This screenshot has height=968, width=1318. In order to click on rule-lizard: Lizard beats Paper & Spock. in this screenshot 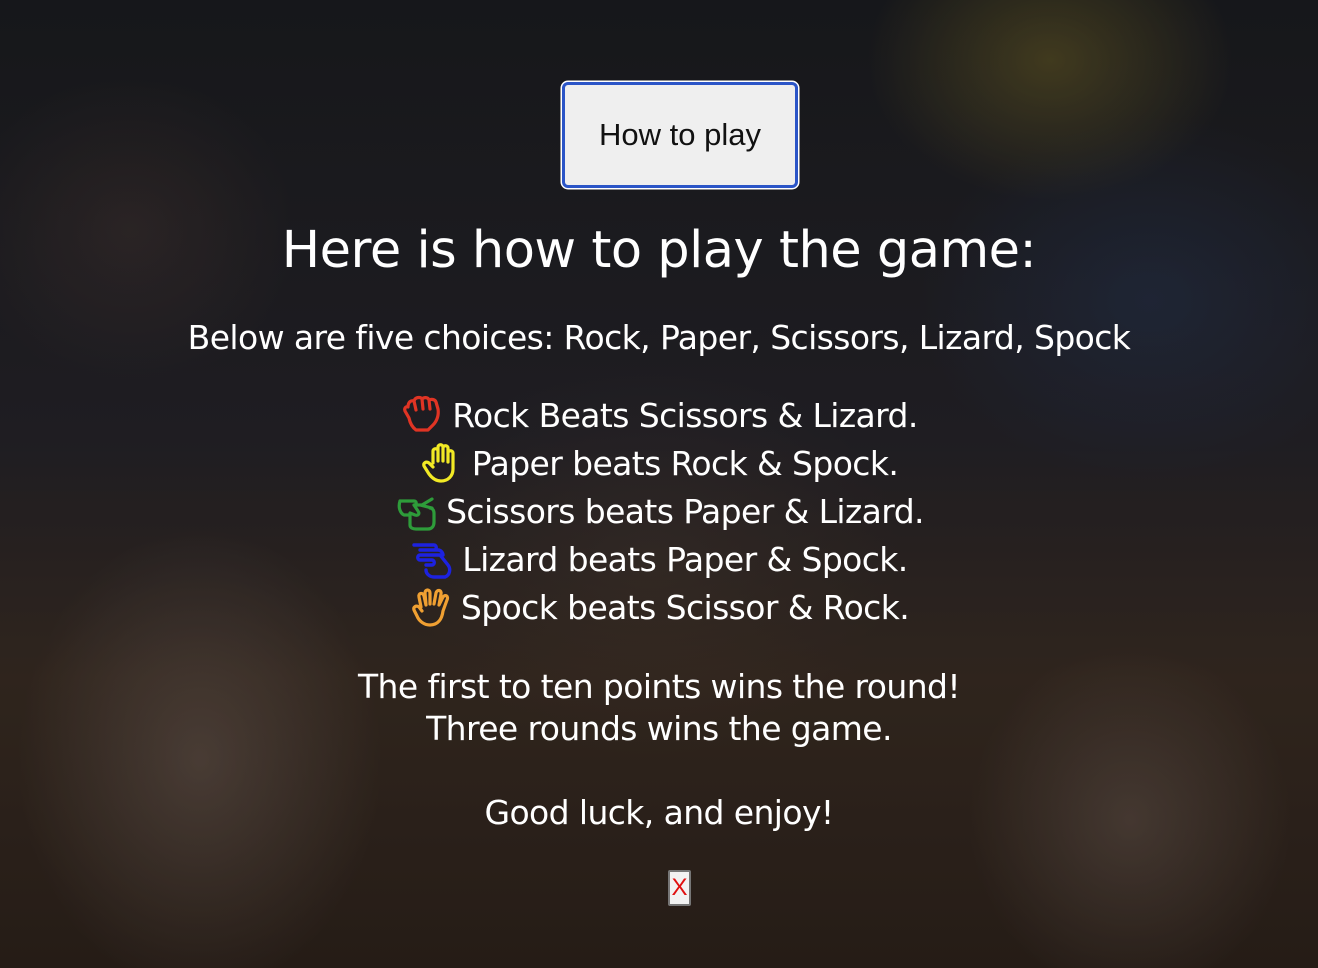, I will do `click(659, 560)`.